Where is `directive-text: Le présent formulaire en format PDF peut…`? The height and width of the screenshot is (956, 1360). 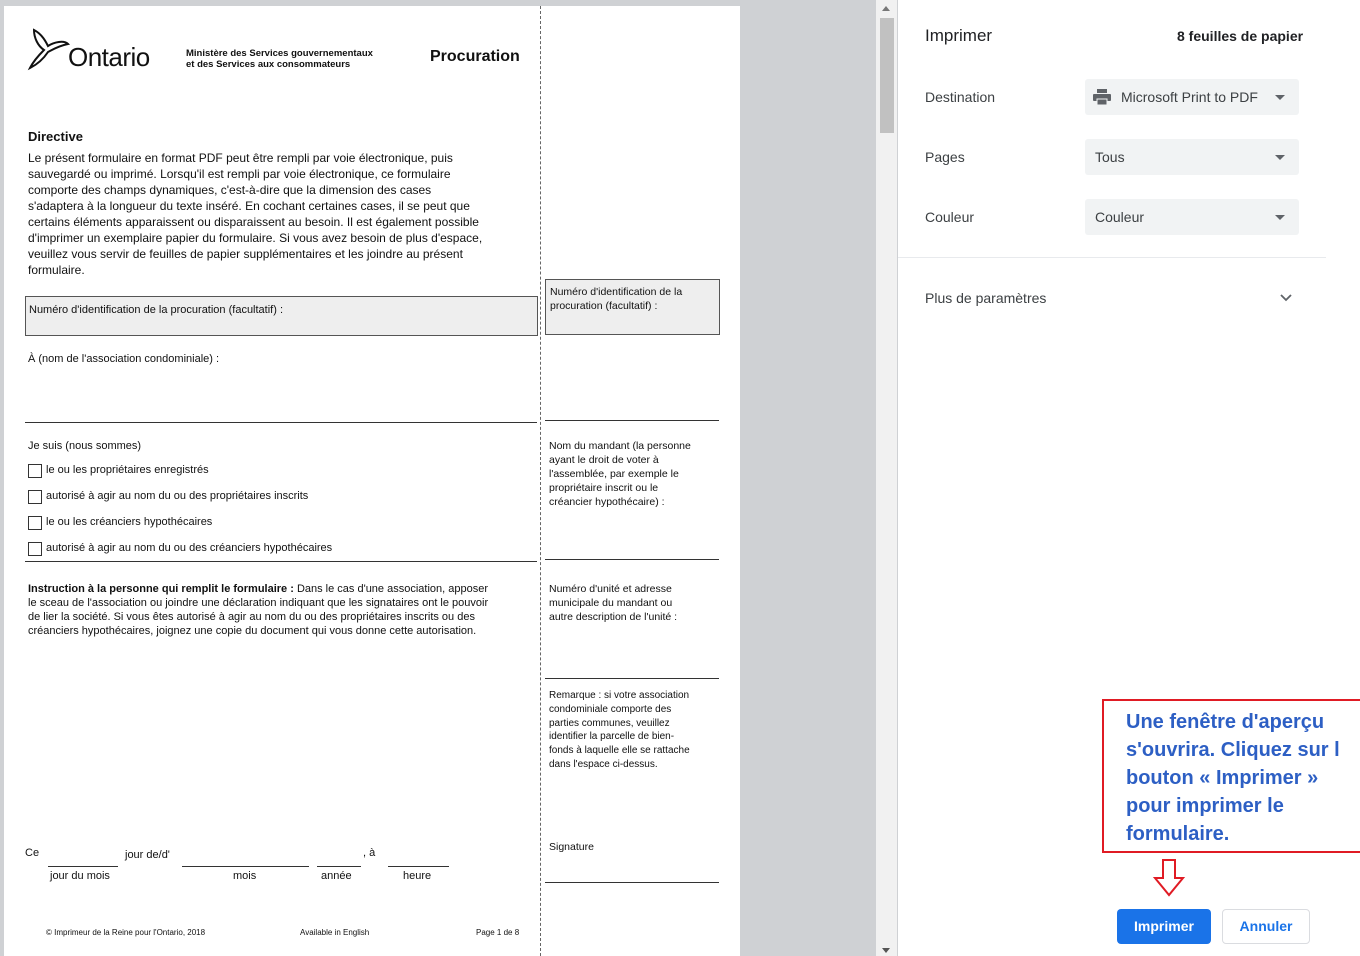 directive-text: Le présent formulaire en format PDF peut… is located at coordinates (255, 214).